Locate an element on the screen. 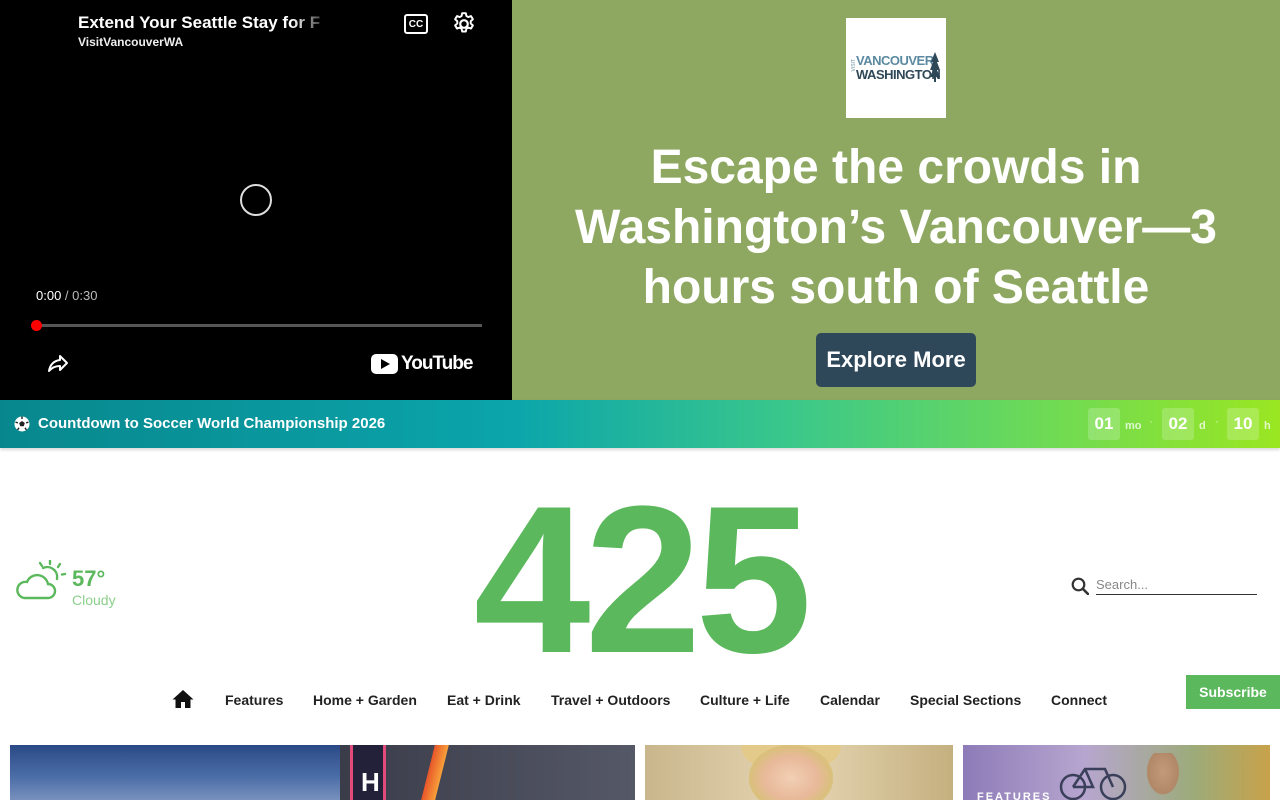 The image size is (1280, 800). article-card: FEATURES is located at coordinates (1116, 772).